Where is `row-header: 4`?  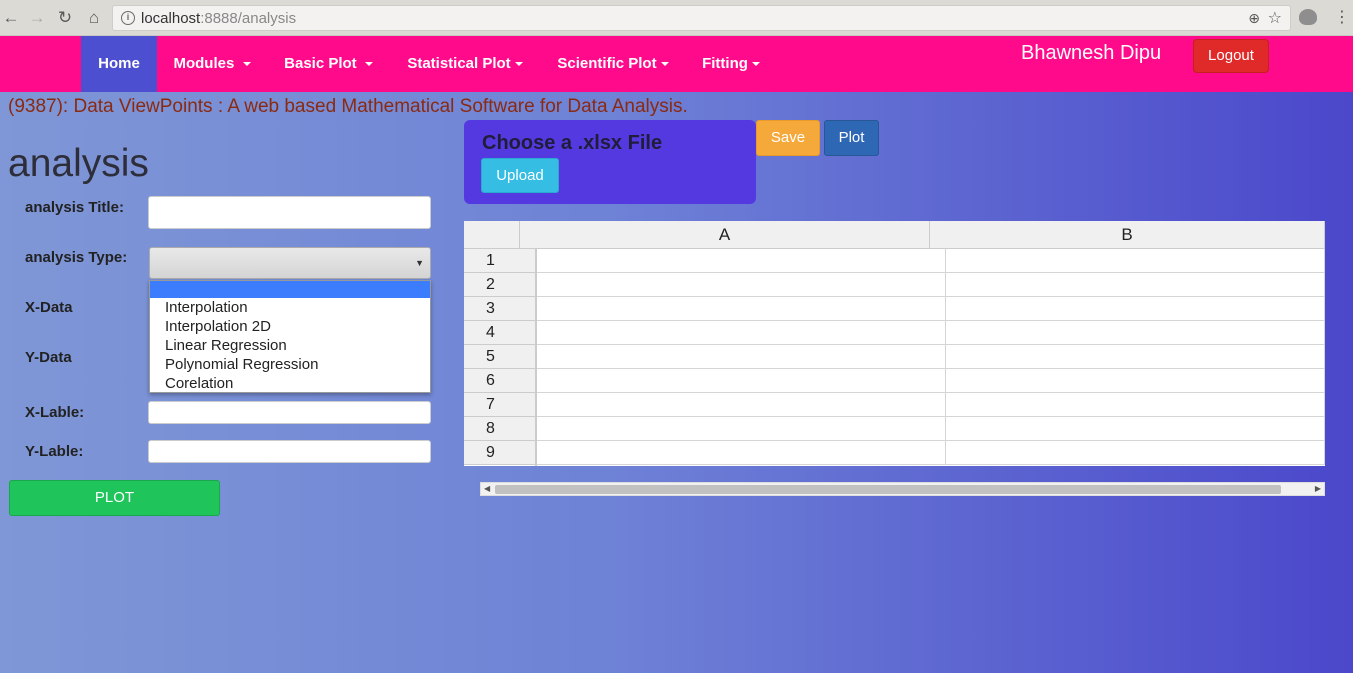
row-header: 4 is located at coordinates (499, 333).